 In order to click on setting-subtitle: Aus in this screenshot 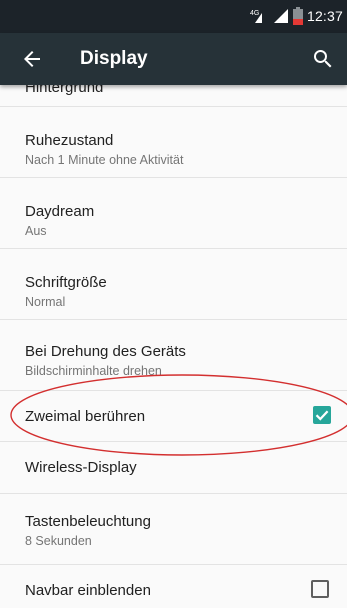, I will do `click(36, 231)`.